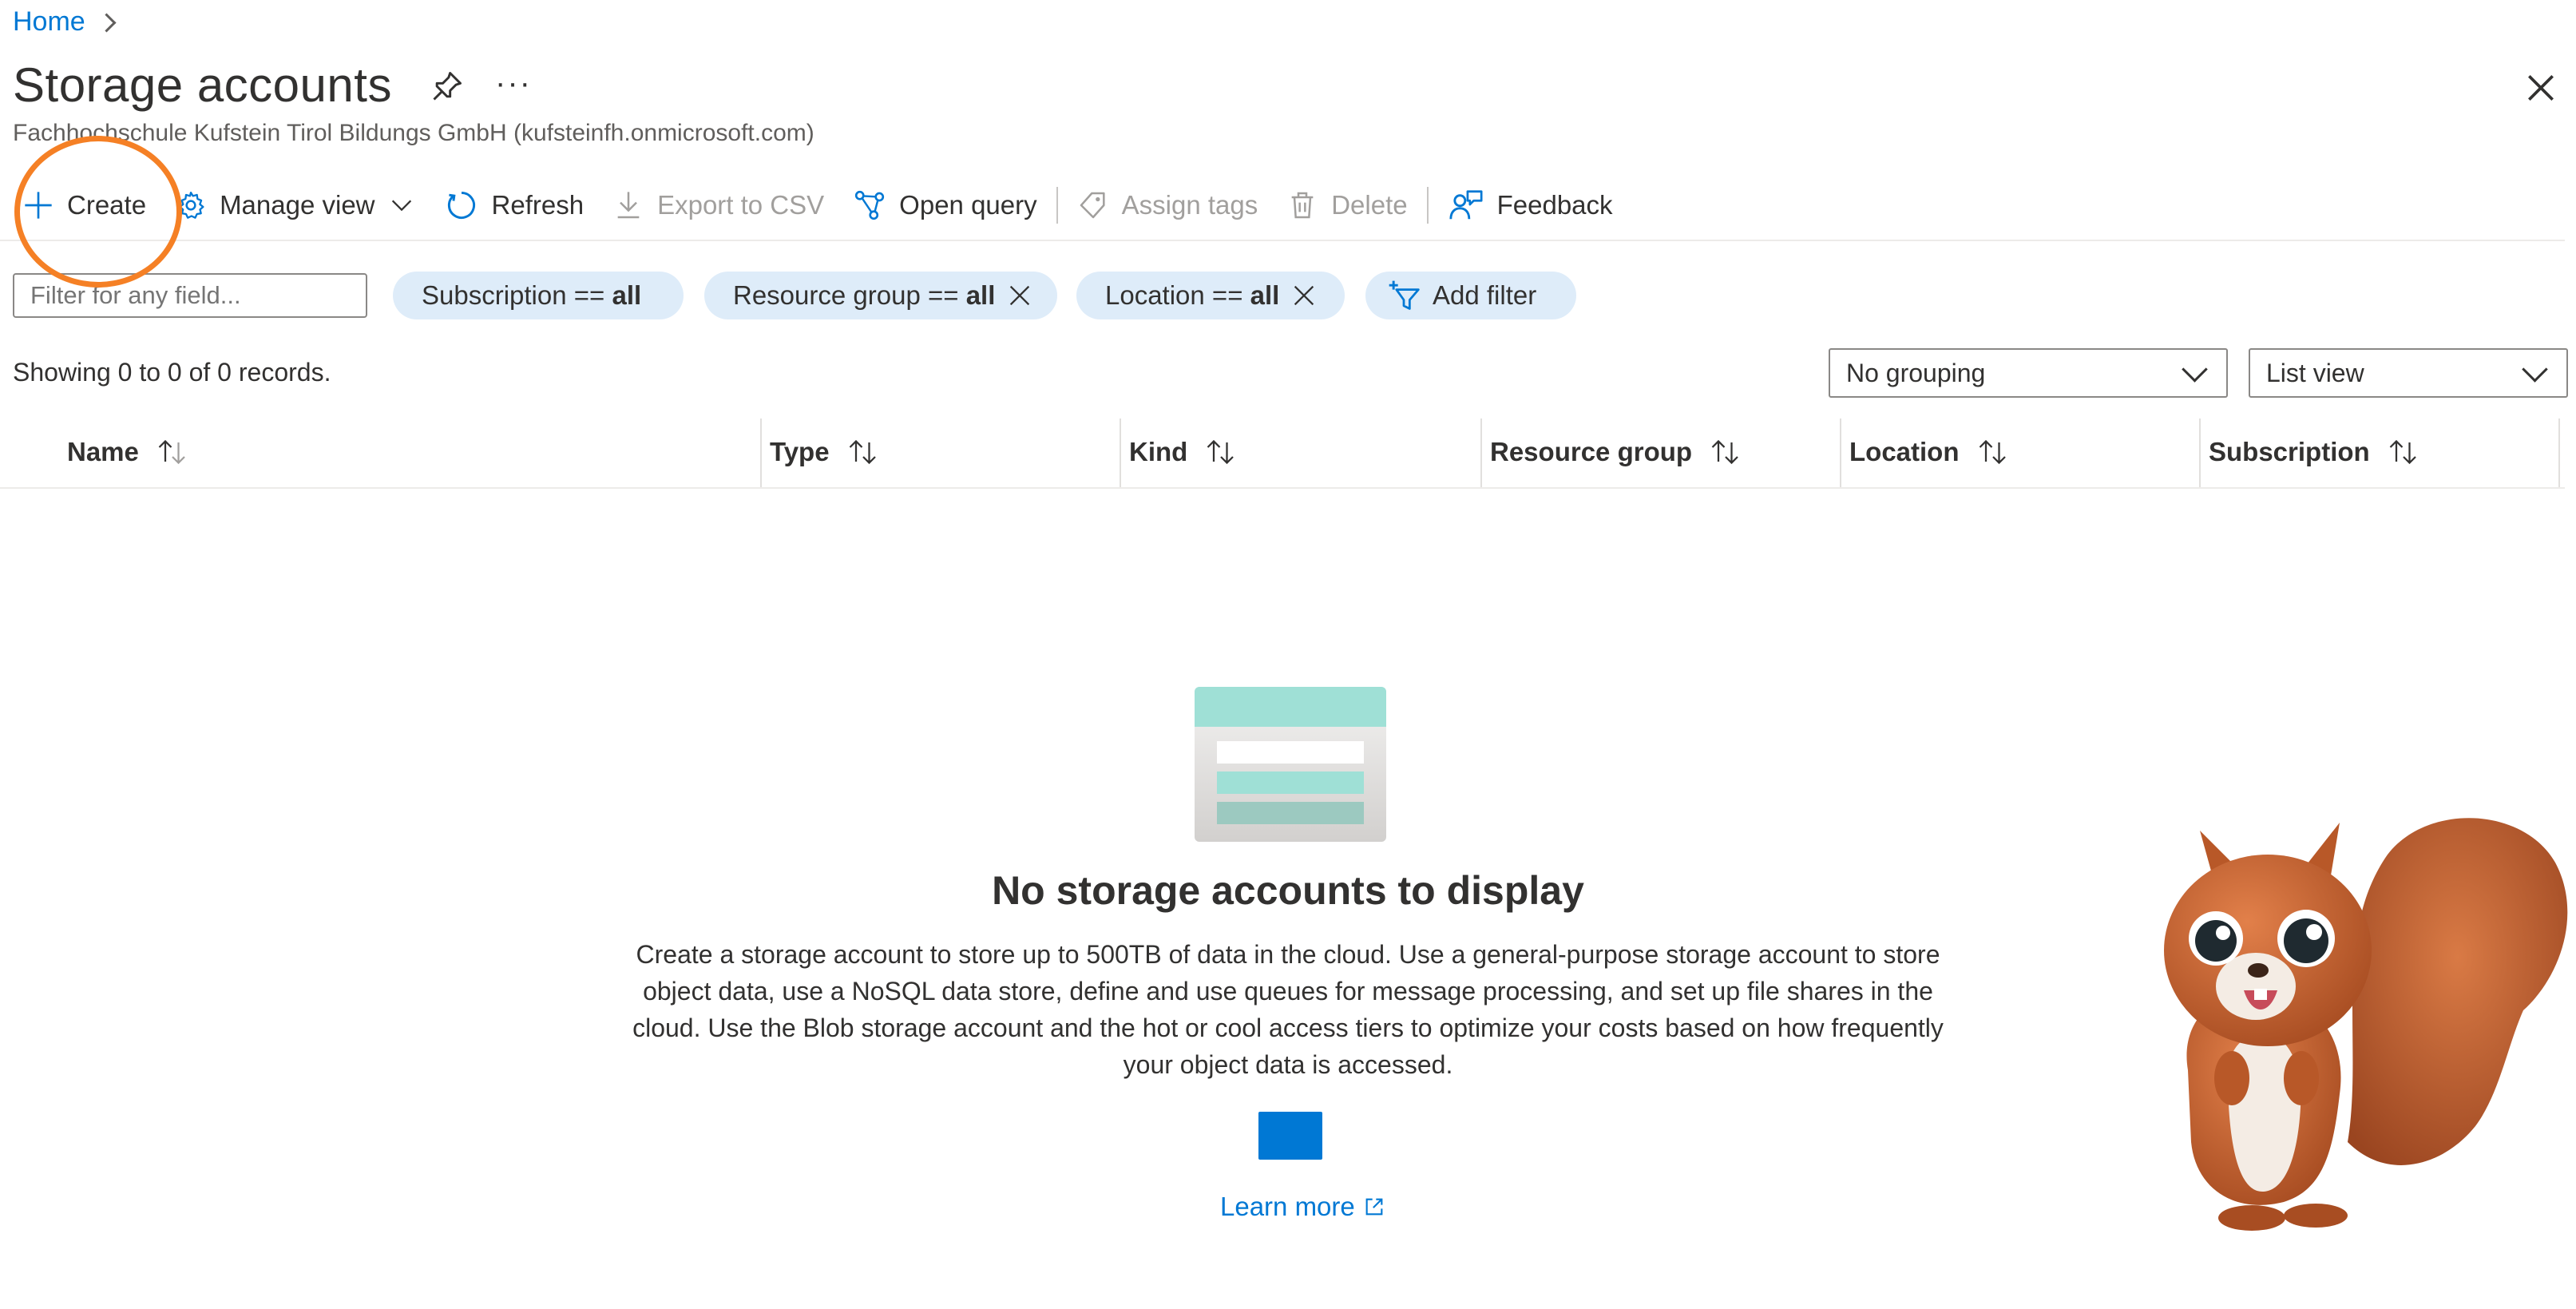 The height and width of the screenshot is (1309, 2576). Describe the element at coordinates (1485, 295) in the screenshot. I see `add-filter-label: Add filter` at that location.